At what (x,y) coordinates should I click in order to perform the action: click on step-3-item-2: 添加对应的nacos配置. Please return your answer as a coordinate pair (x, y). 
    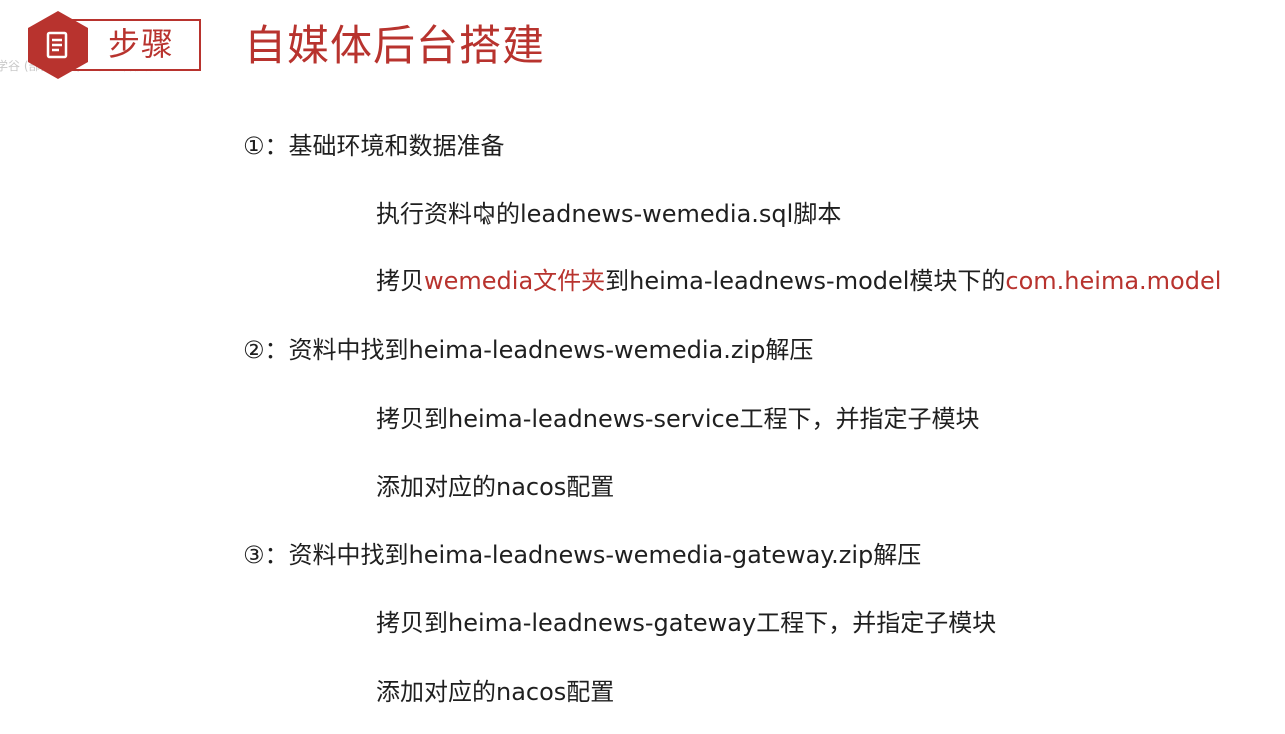
    Looking at the image, I should click on (495, 692).